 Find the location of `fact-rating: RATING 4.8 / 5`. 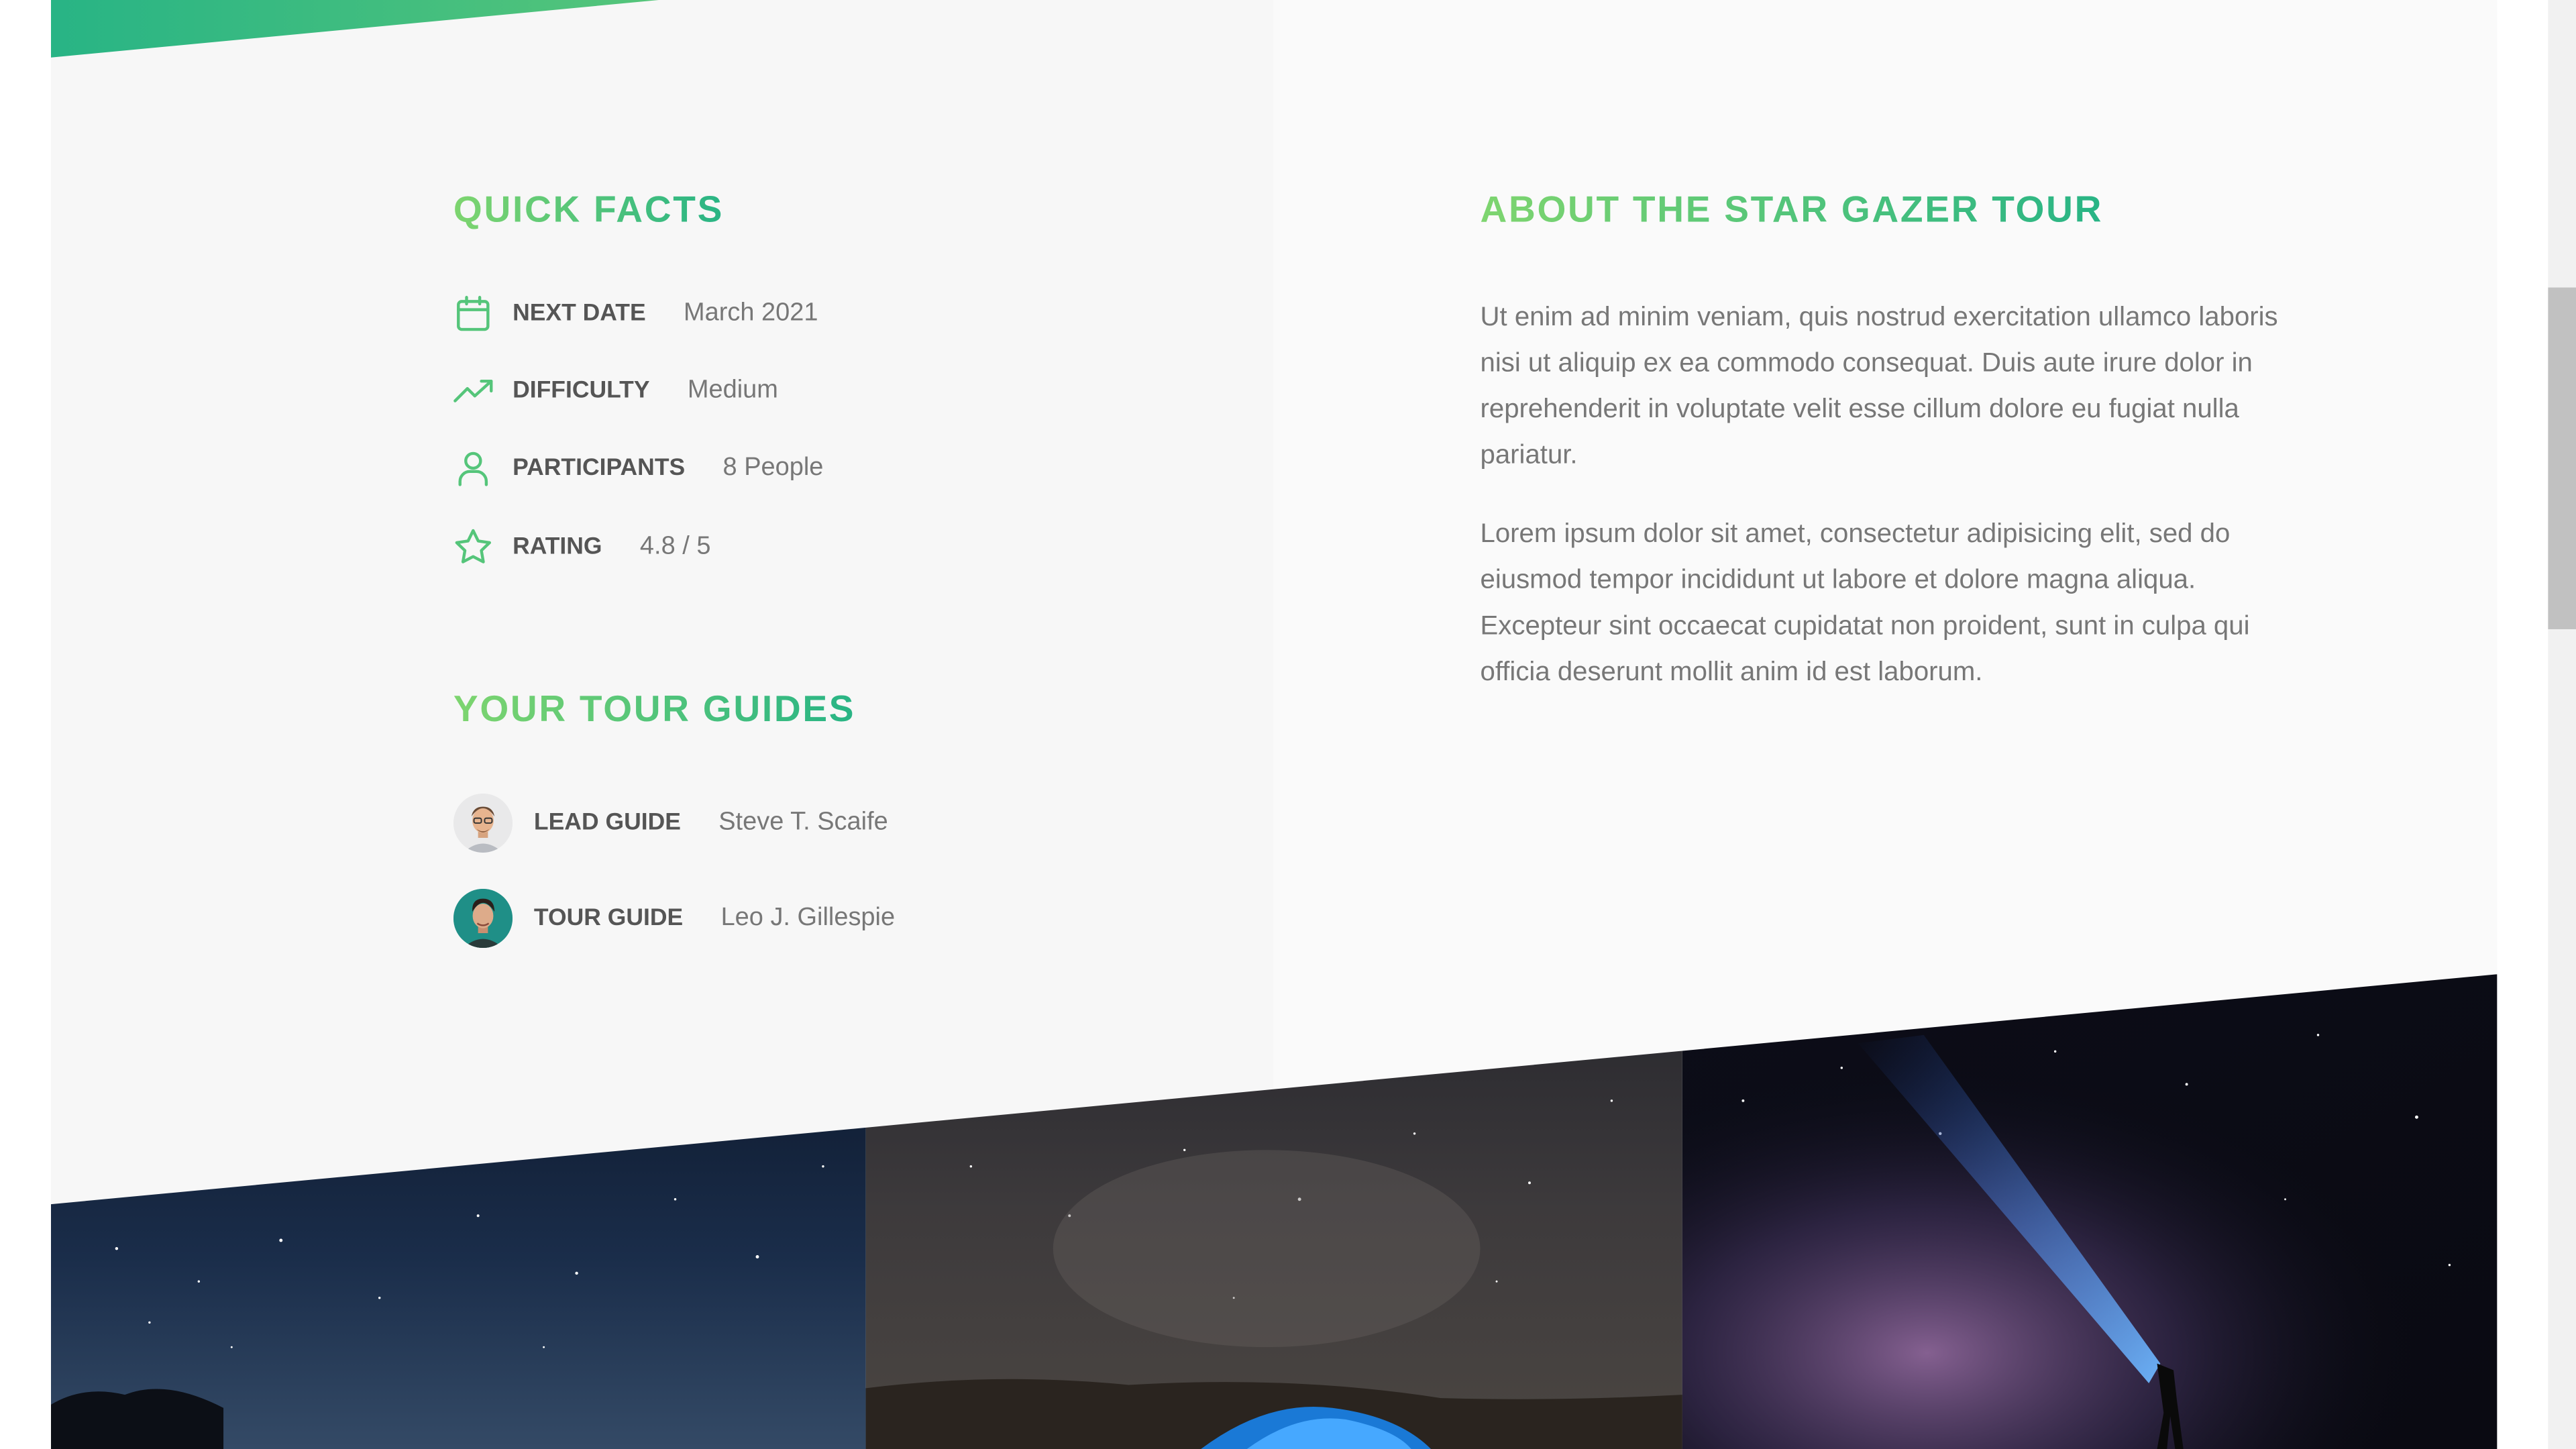

fact-rating: RATING 4.8 / 5 is located at coordinates (582, 547).